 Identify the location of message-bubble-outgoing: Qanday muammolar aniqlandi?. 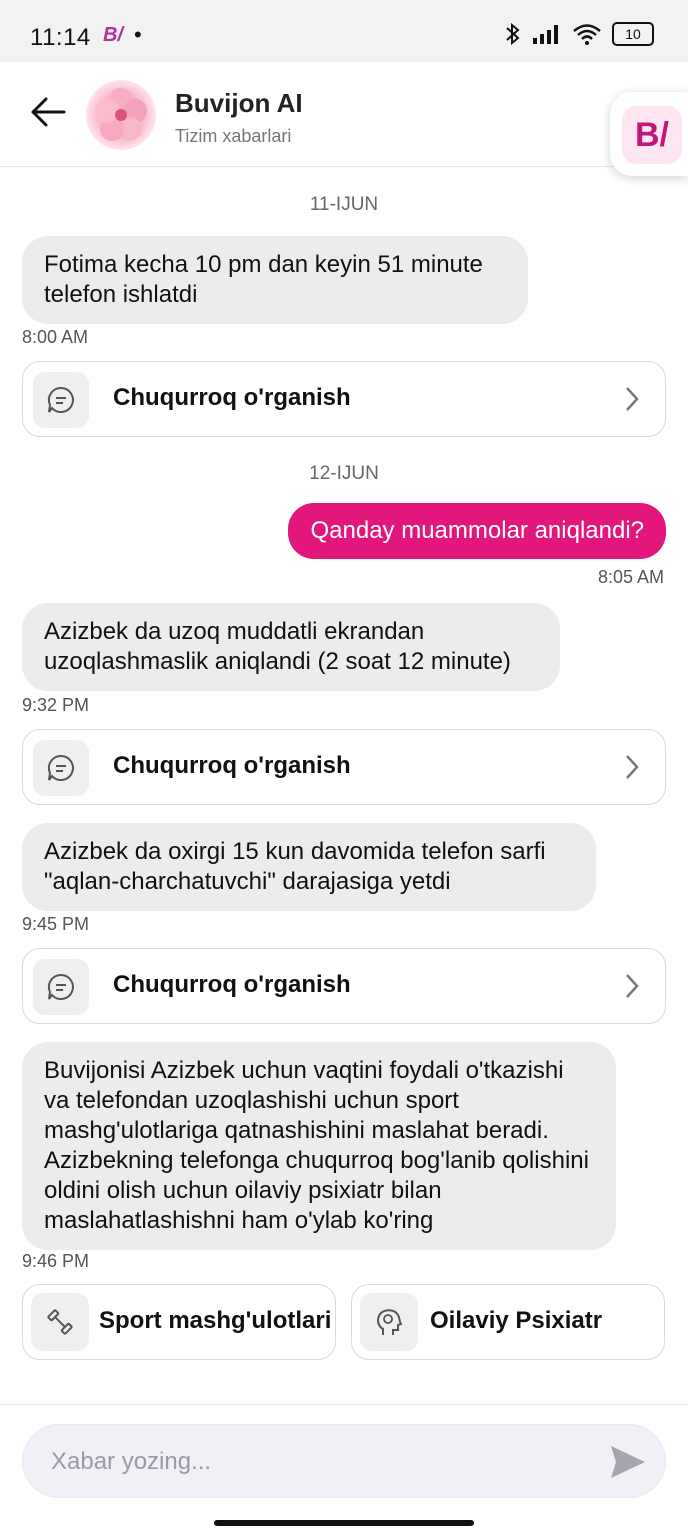
(477, 531).